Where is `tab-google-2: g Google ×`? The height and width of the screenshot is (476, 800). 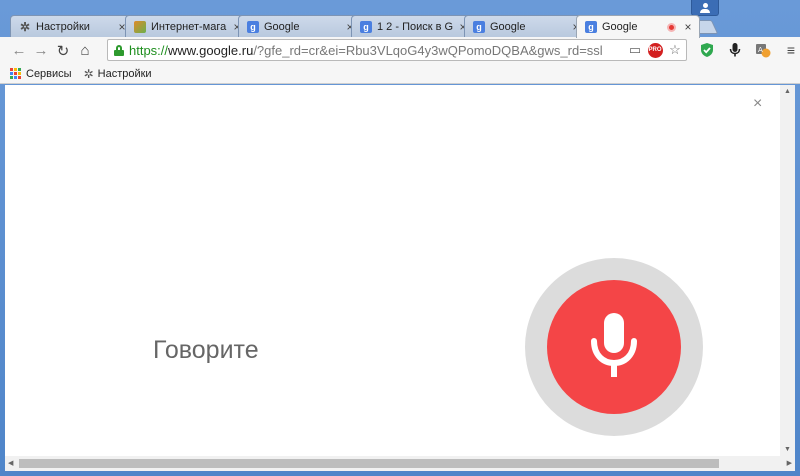
tab-google-2: g Google × is located at coordinates (526, 26).